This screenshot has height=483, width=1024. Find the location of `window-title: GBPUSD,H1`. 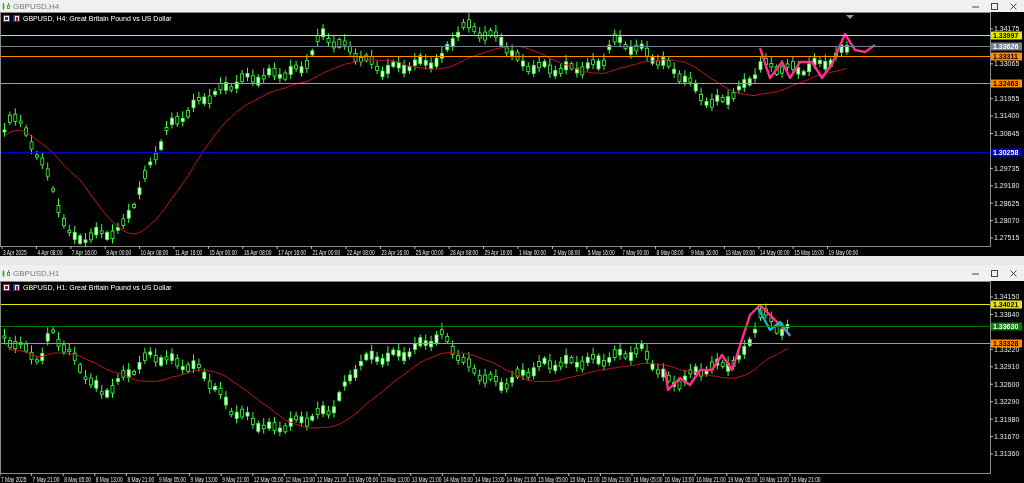

window-title: GBPUSD,H1 is located at coordinates (36, 273).